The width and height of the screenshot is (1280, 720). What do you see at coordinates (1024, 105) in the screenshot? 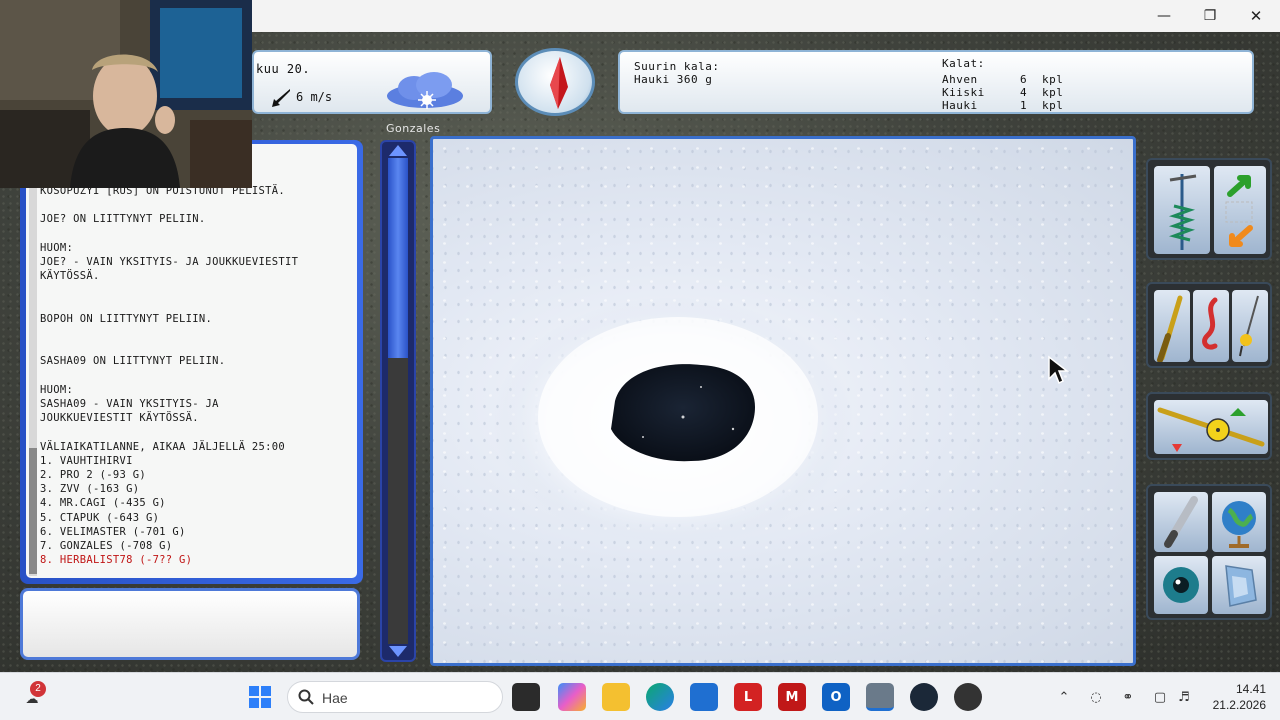
I see `catch-count: 1` at bounding box center [1024, 105].